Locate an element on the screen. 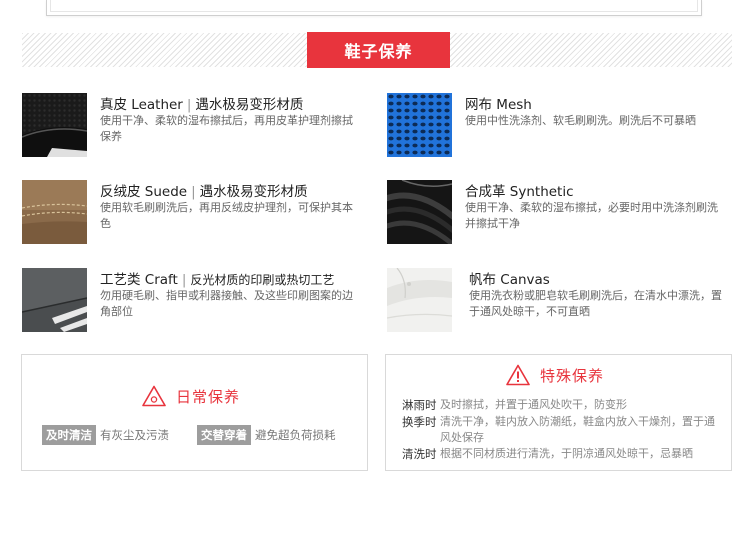  special-care-text: 清洗干净，鞋内放入防潮纸，鞋盒内放入干燥剂，置于通风处保存 is located at coordinates (577, 429).